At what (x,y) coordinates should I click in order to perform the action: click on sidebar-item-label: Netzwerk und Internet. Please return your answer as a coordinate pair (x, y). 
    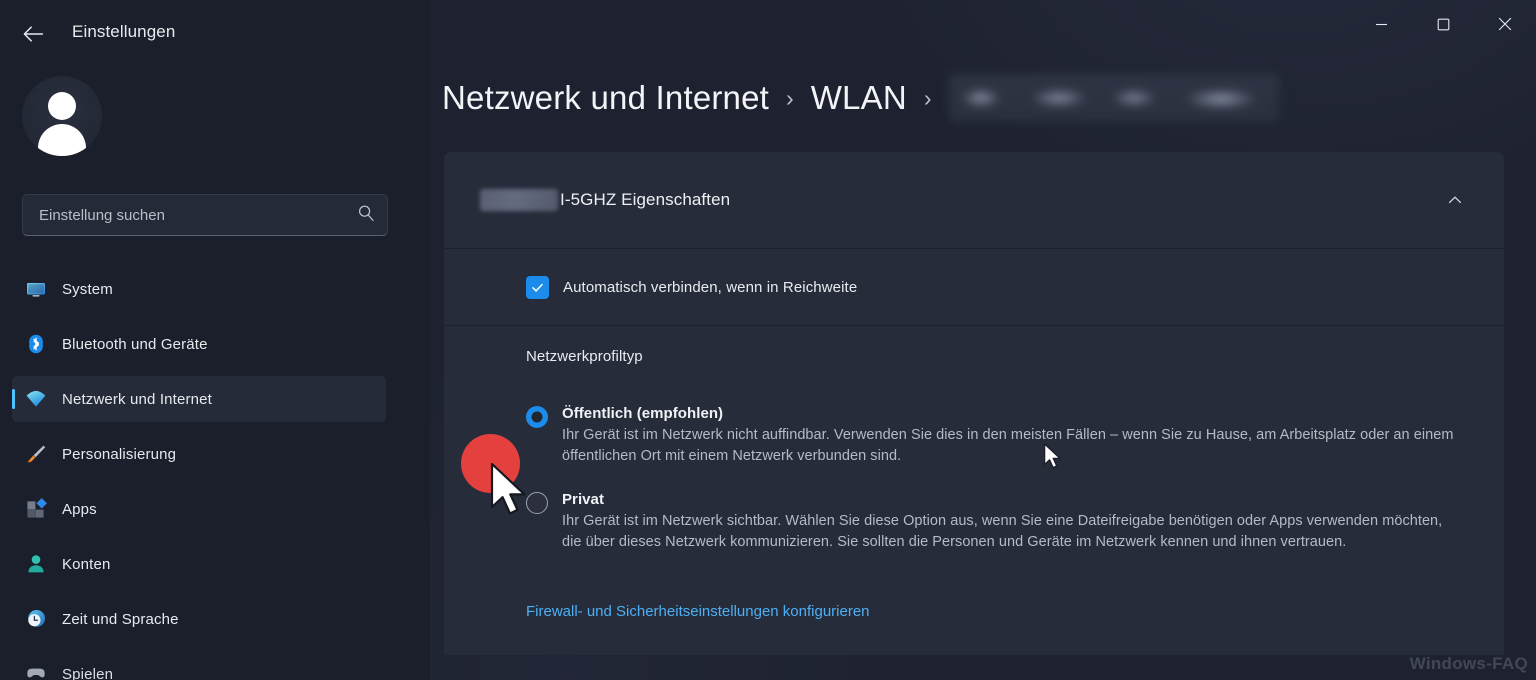
    Looking at the image, I should click on (137, 399).